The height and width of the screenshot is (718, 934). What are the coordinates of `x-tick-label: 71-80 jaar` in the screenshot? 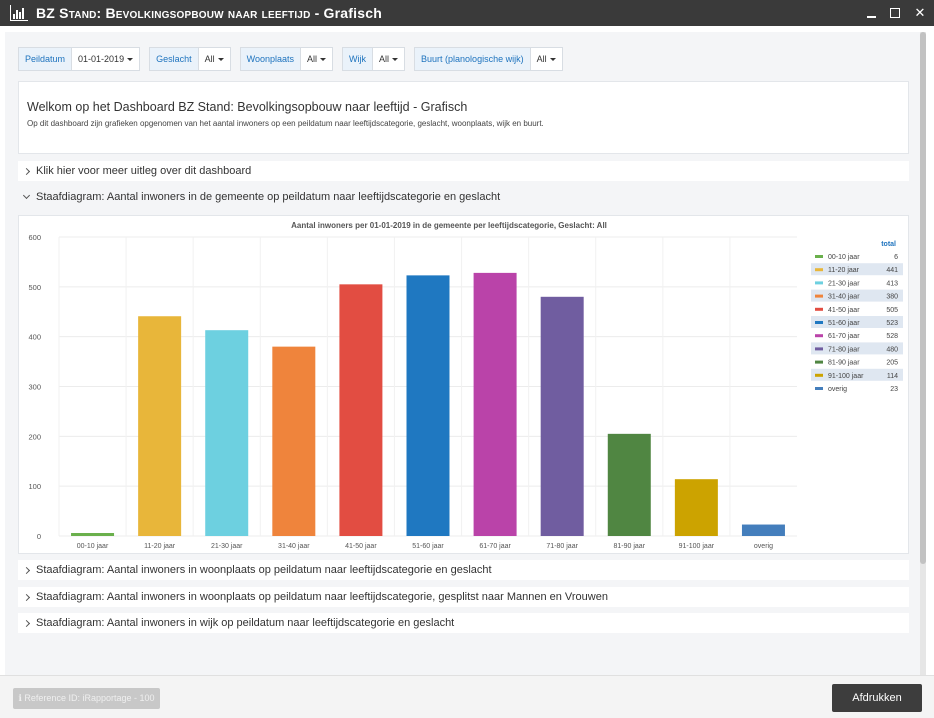 It's located at (562, 546).